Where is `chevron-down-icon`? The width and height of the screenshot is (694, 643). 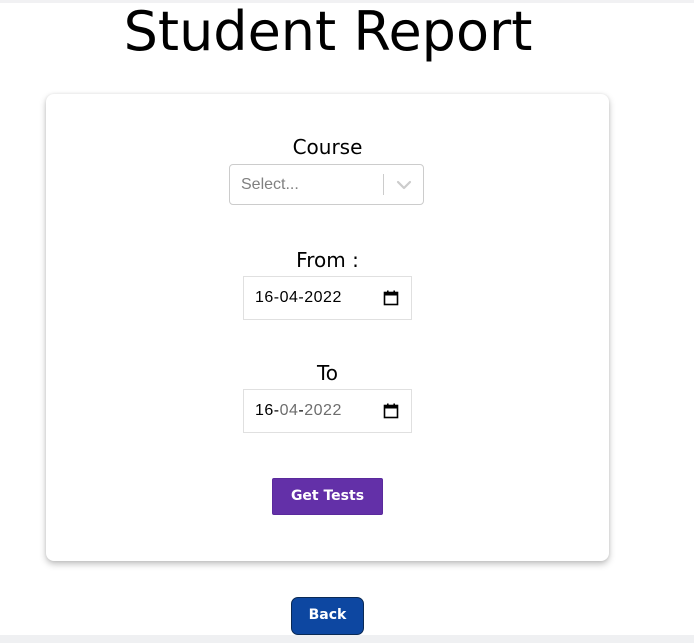 chevron-down-icon is located at coordinates (404, 185).